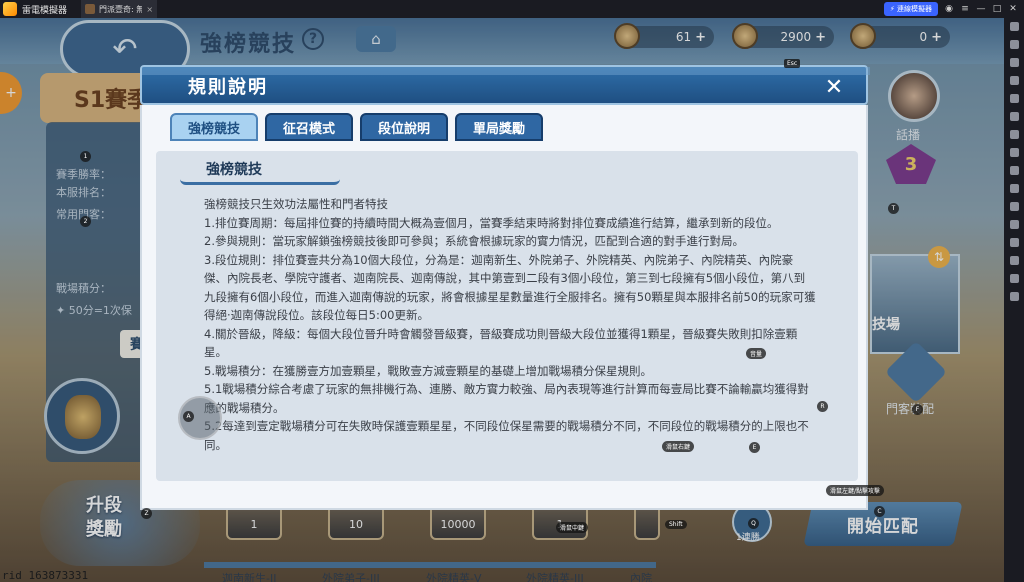 This screenshot has height=582, width=1024. What do you see at coordinates (1014, 44) in the screenshot?
I see `volume-up-icon` at bounding box center [1014, 44].